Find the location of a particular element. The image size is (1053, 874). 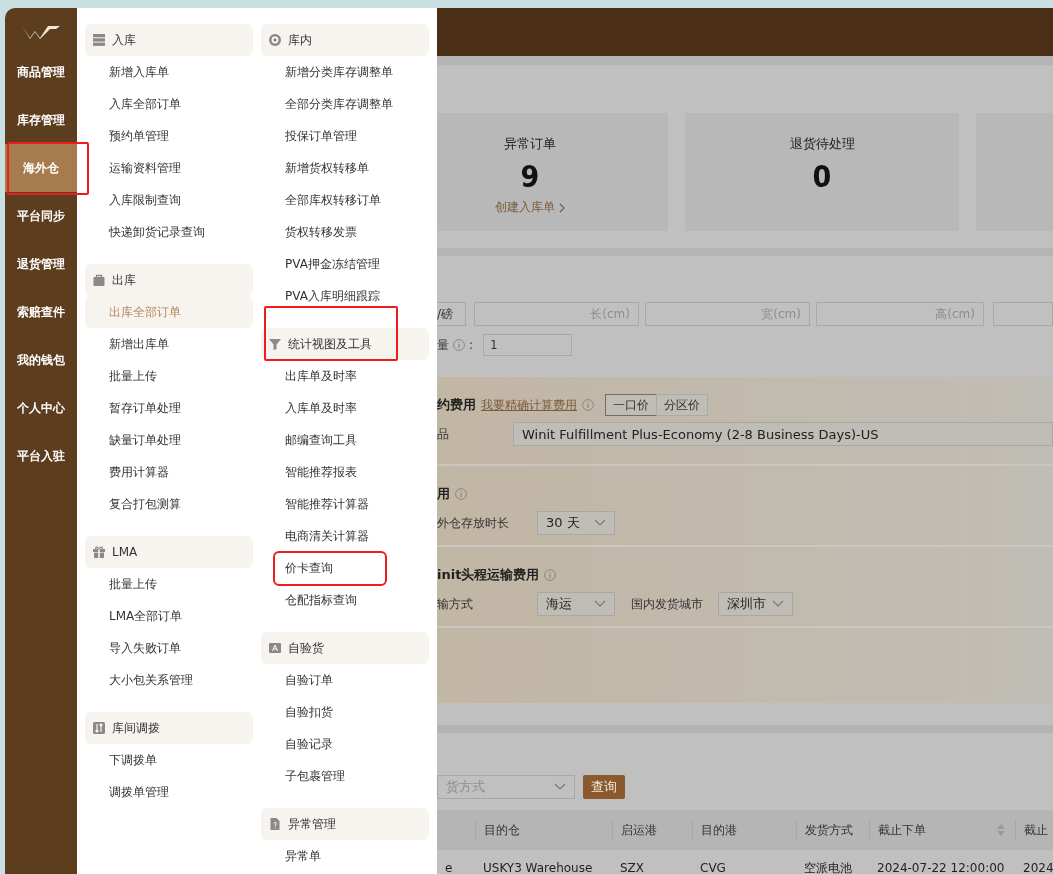

menu-item: 新增分类库存调整单 is located at coordinates (345, 72).